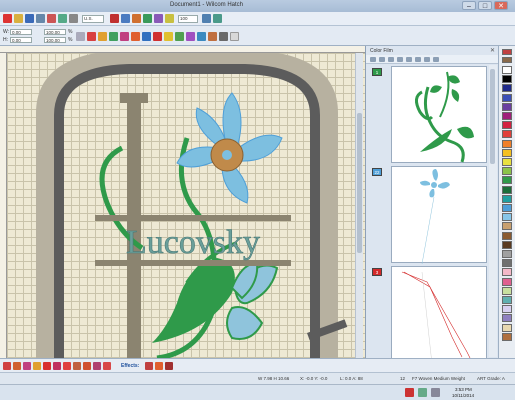 The height and width of the screenshot is (400, 515). I want to click on trim-icon, so click(223, 36).